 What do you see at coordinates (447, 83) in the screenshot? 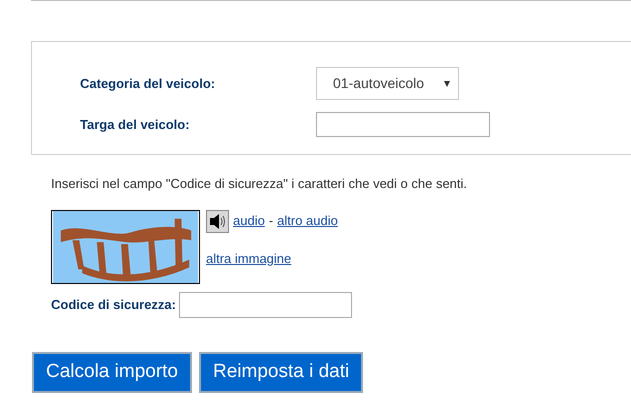
I see `caret-icon` at bounding box center [447, 83].